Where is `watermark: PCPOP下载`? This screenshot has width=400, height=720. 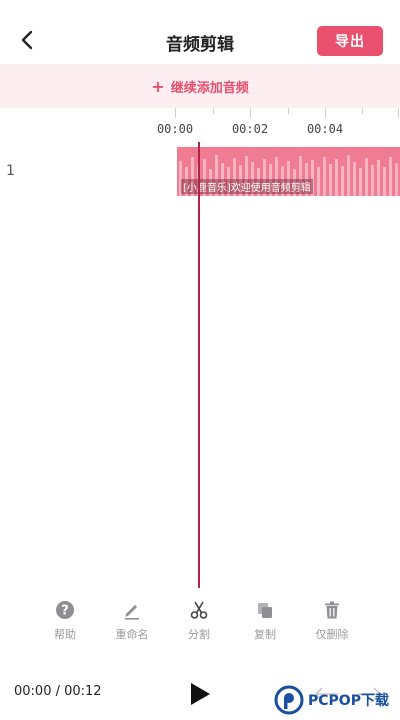 watermark: PCPOP下载 is located at coordinates (336, 700).